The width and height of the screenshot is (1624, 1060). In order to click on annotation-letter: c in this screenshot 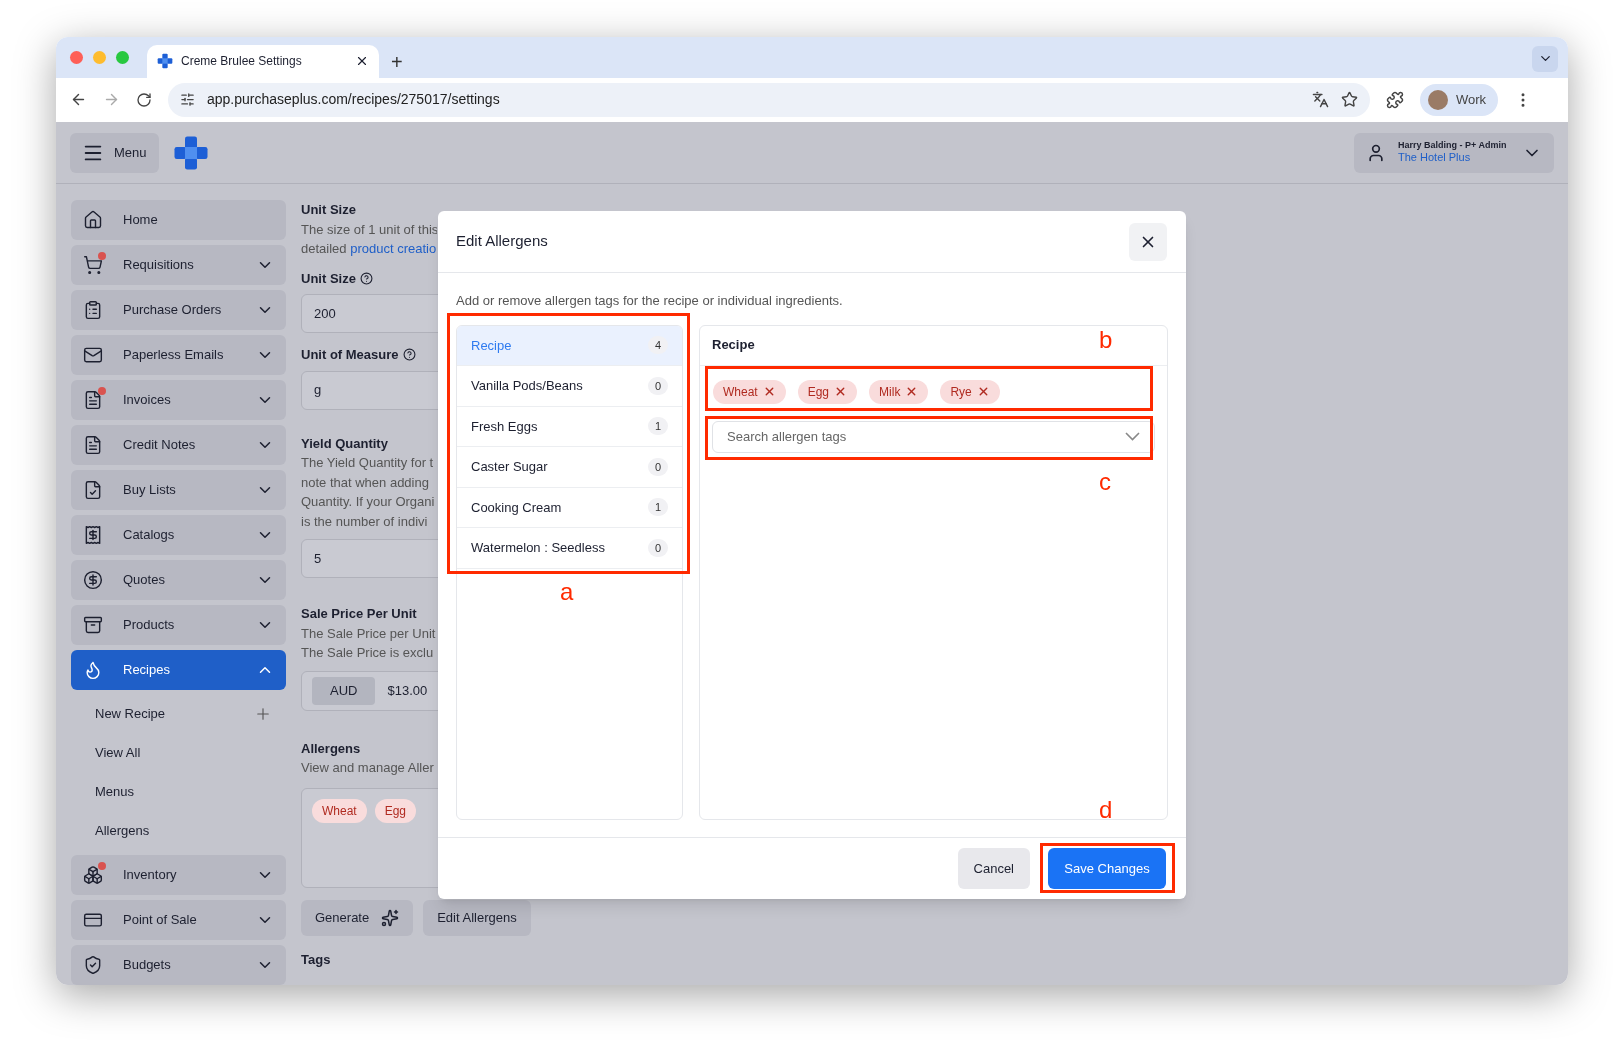, I will do `click(1105, 482)`.